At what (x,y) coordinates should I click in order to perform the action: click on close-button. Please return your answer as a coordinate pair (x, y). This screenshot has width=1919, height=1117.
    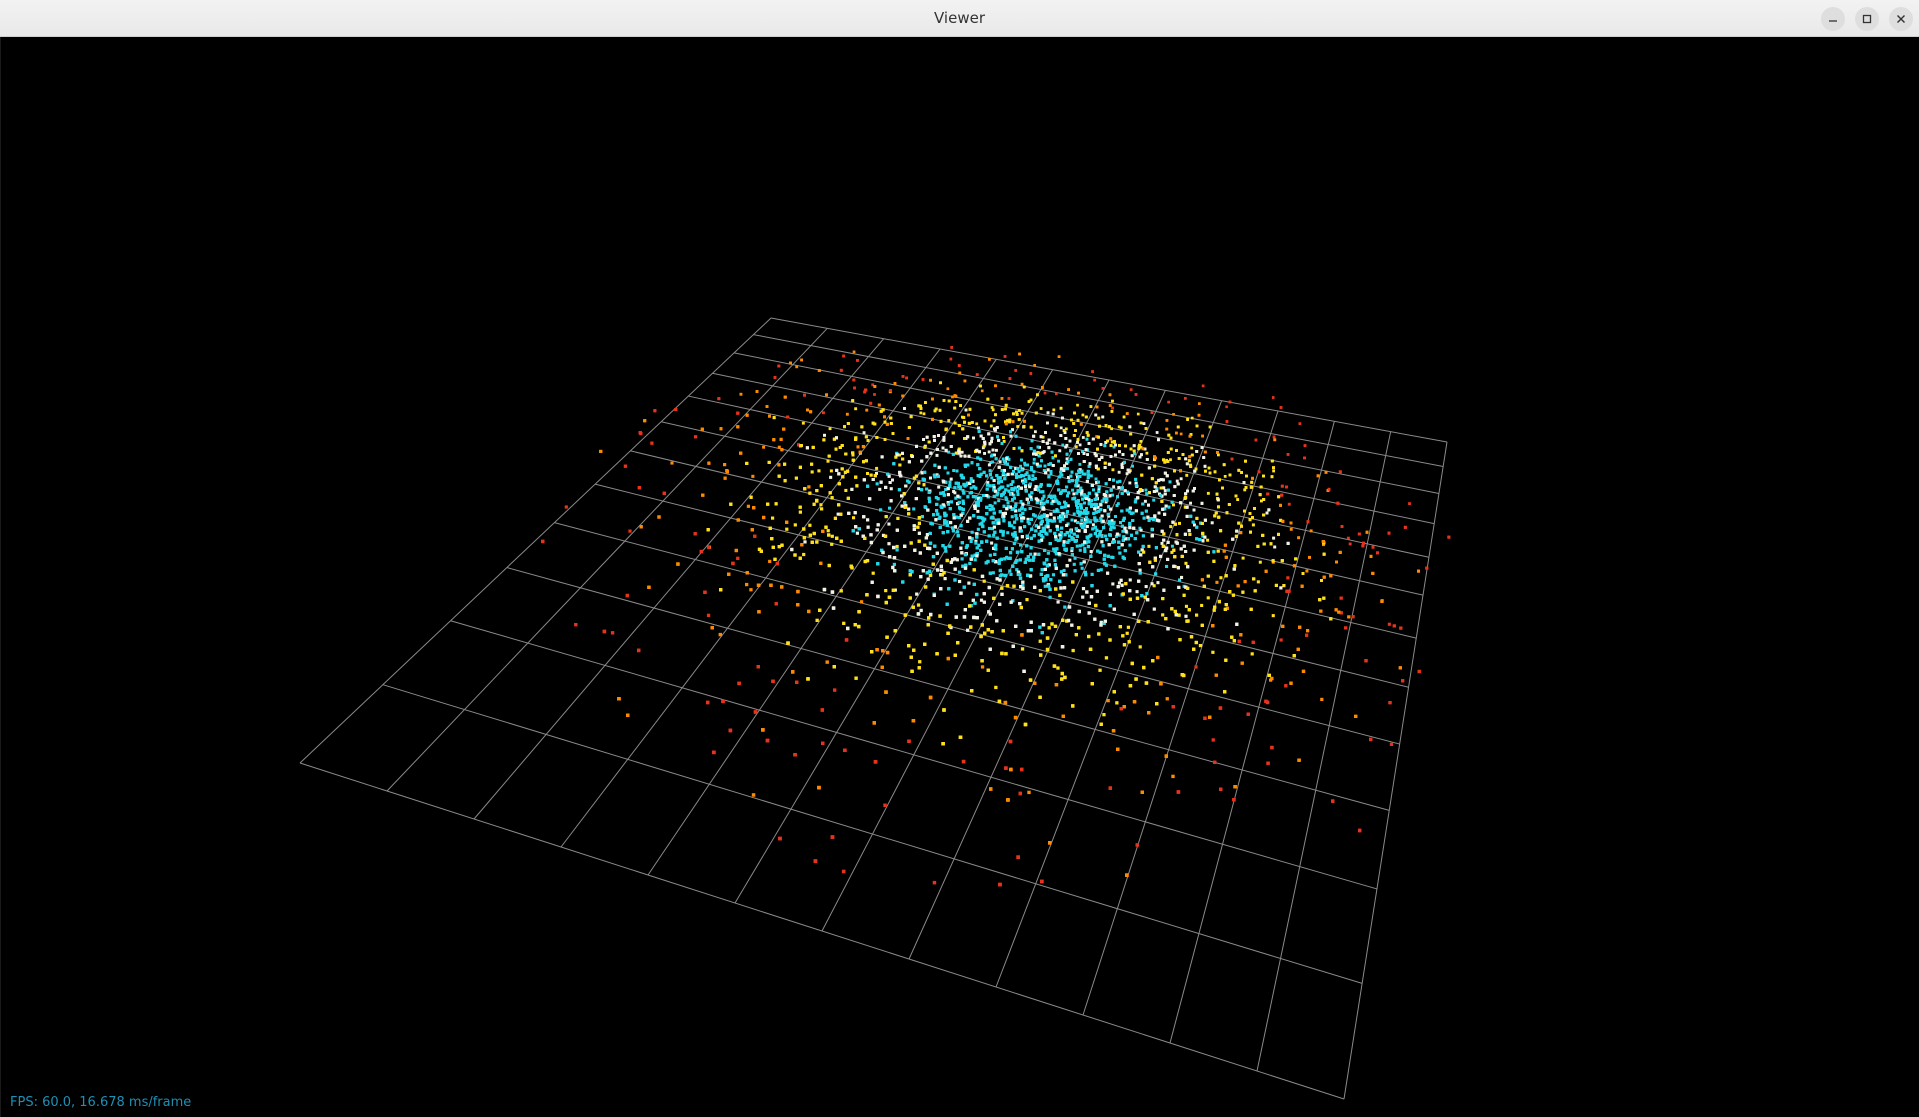
    Looking at the image, I should click on (1901, 19).